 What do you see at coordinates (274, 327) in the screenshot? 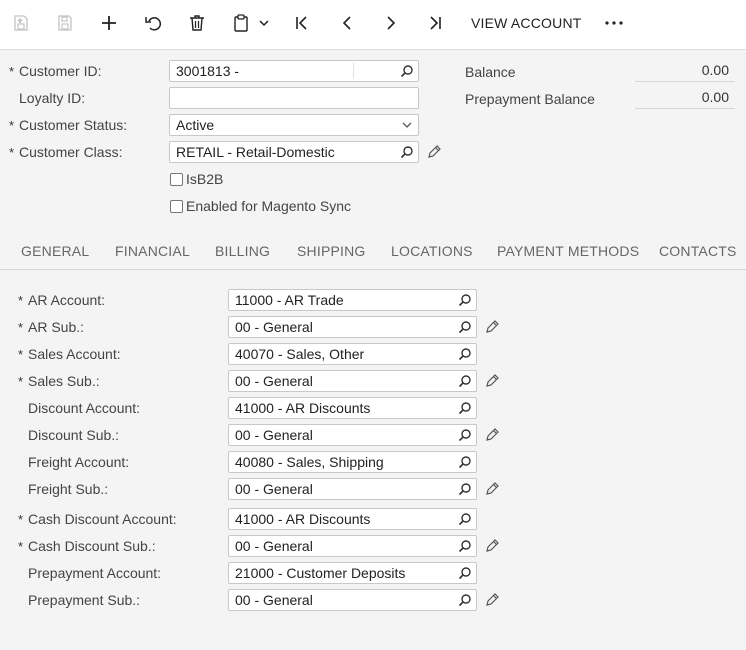
I see `ar-sub-value: 00 - General` at bounding box center [274, 327].